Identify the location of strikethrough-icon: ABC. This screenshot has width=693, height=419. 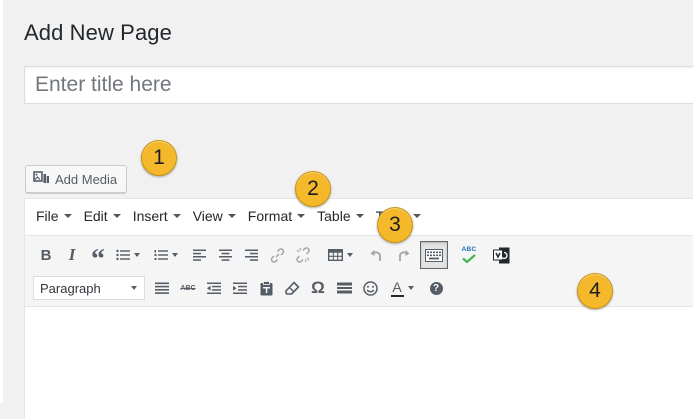
(188, 288).